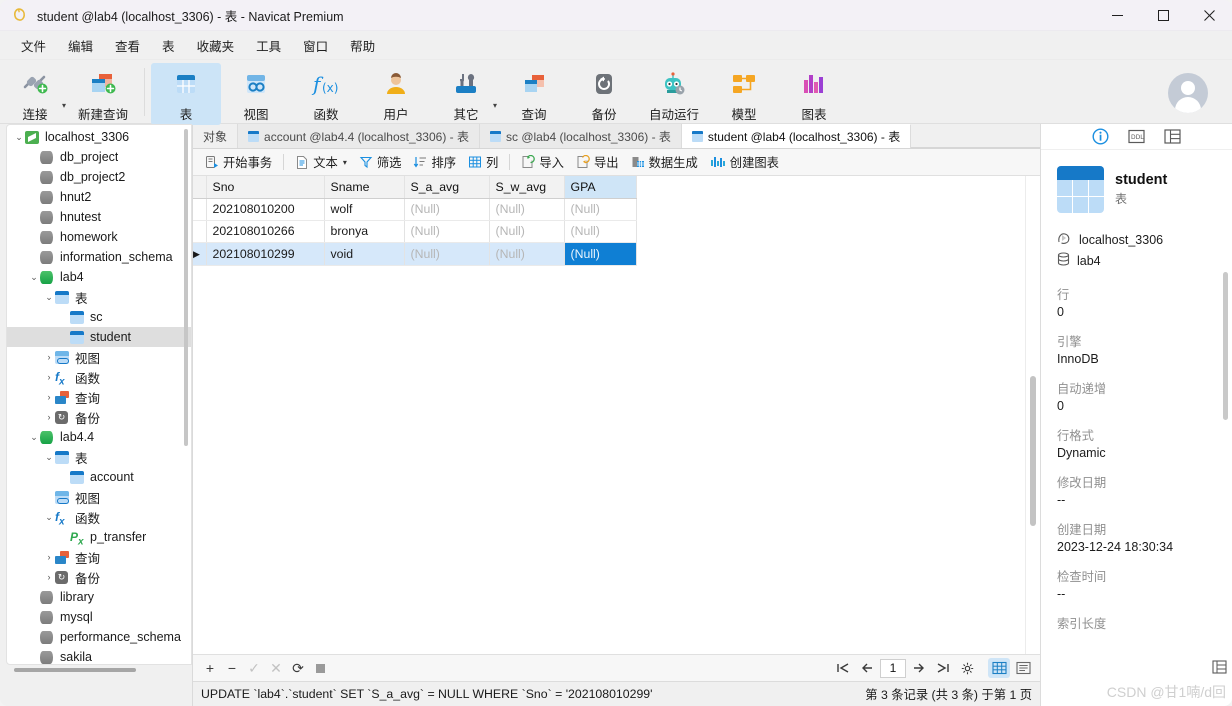 This screenshot has width=1232, height=706. I want to click on page-number-input: 1, so click(893, 668).